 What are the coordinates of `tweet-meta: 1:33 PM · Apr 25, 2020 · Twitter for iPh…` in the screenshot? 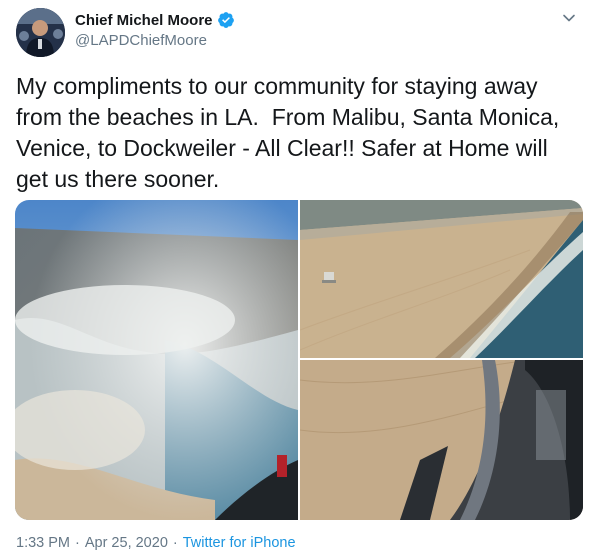 It's located at (156, 543).